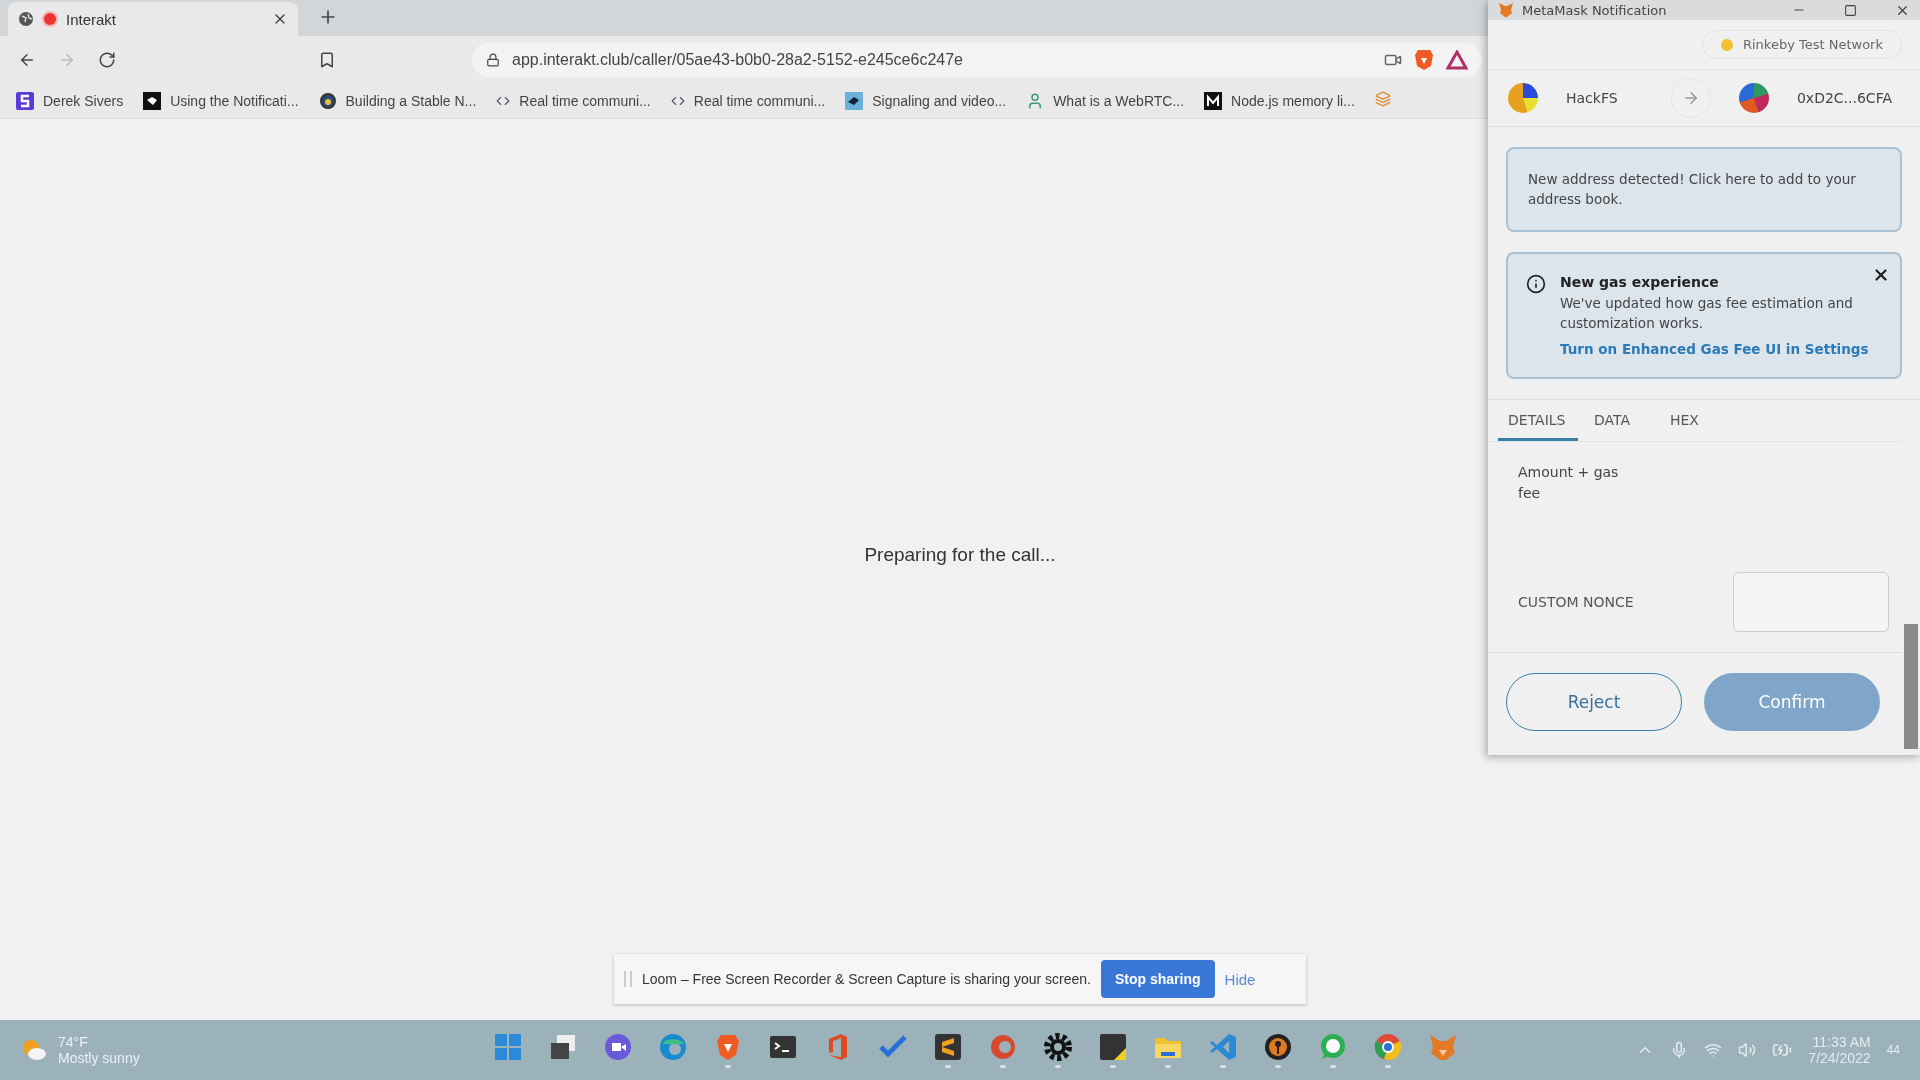 The height and width of the screenshot is (1080, 1920). Describe the element at coordinates (738, 60) in the screenshot. I see `url-text: app.interakt.club/caller/05ae43-b0b0-28a2-5152-e245ce6c247e` at that location.